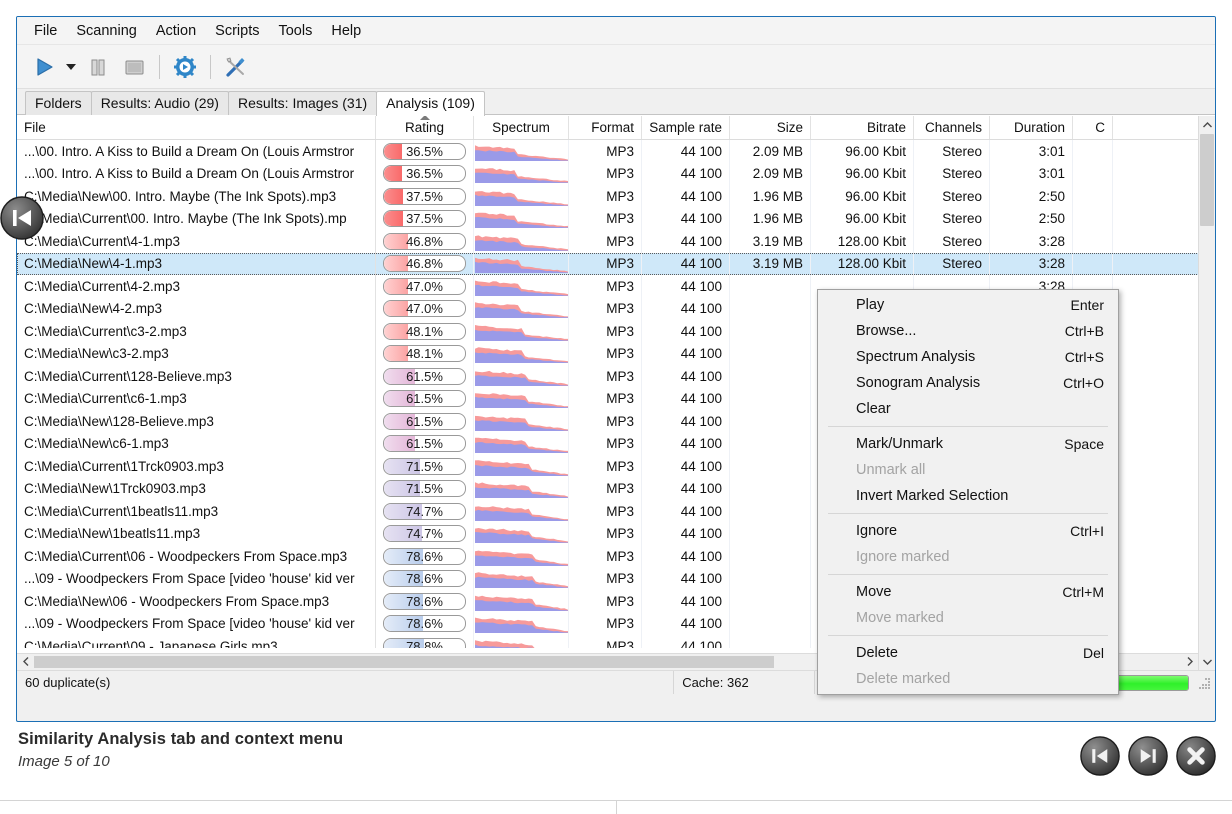 Image resolution: width=1232 pixels, height=814 pixels. I want to click on menu-item-tools: Tools, so click(295, 31).